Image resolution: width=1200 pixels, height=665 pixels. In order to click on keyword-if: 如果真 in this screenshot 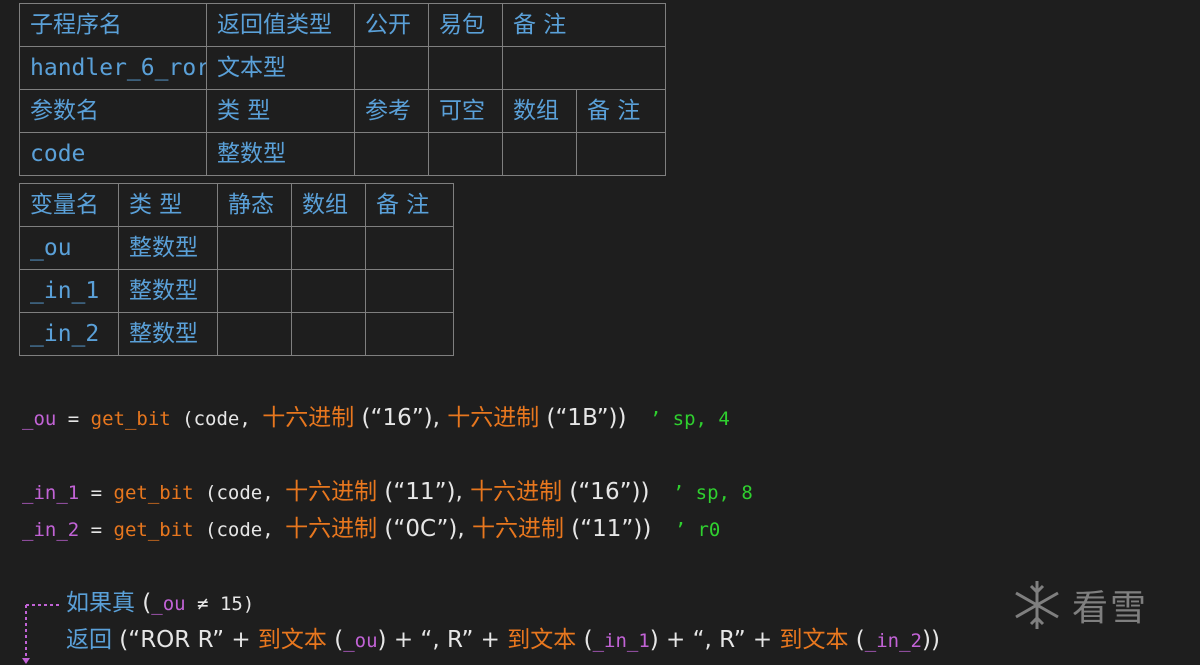, I will do `click(100, 603)`.